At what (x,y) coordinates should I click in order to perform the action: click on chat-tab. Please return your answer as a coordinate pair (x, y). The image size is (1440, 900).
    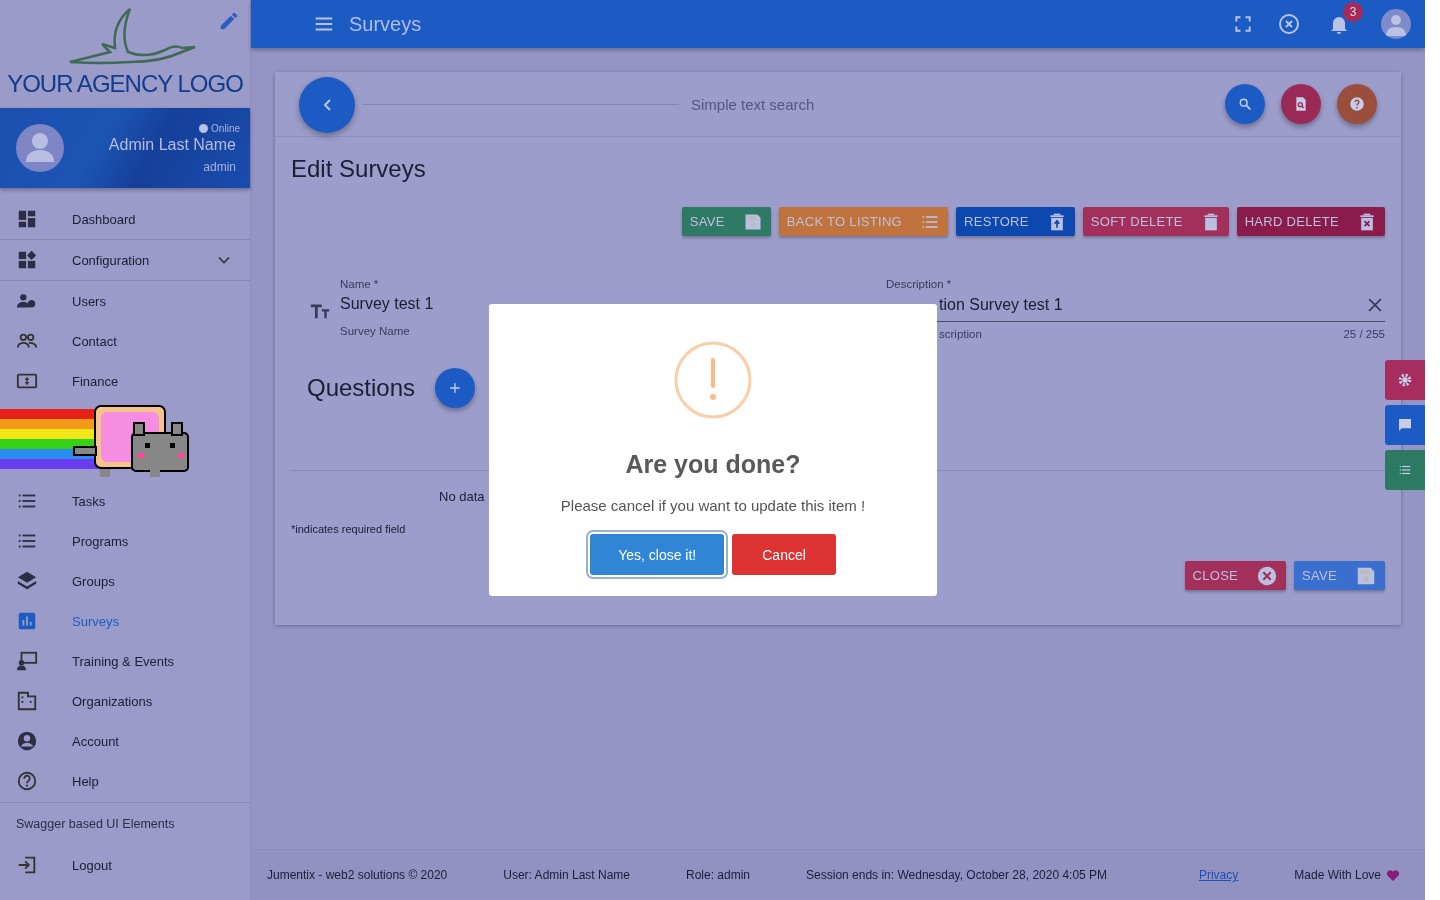
    Looking at the image, I should click on (1405, 425).